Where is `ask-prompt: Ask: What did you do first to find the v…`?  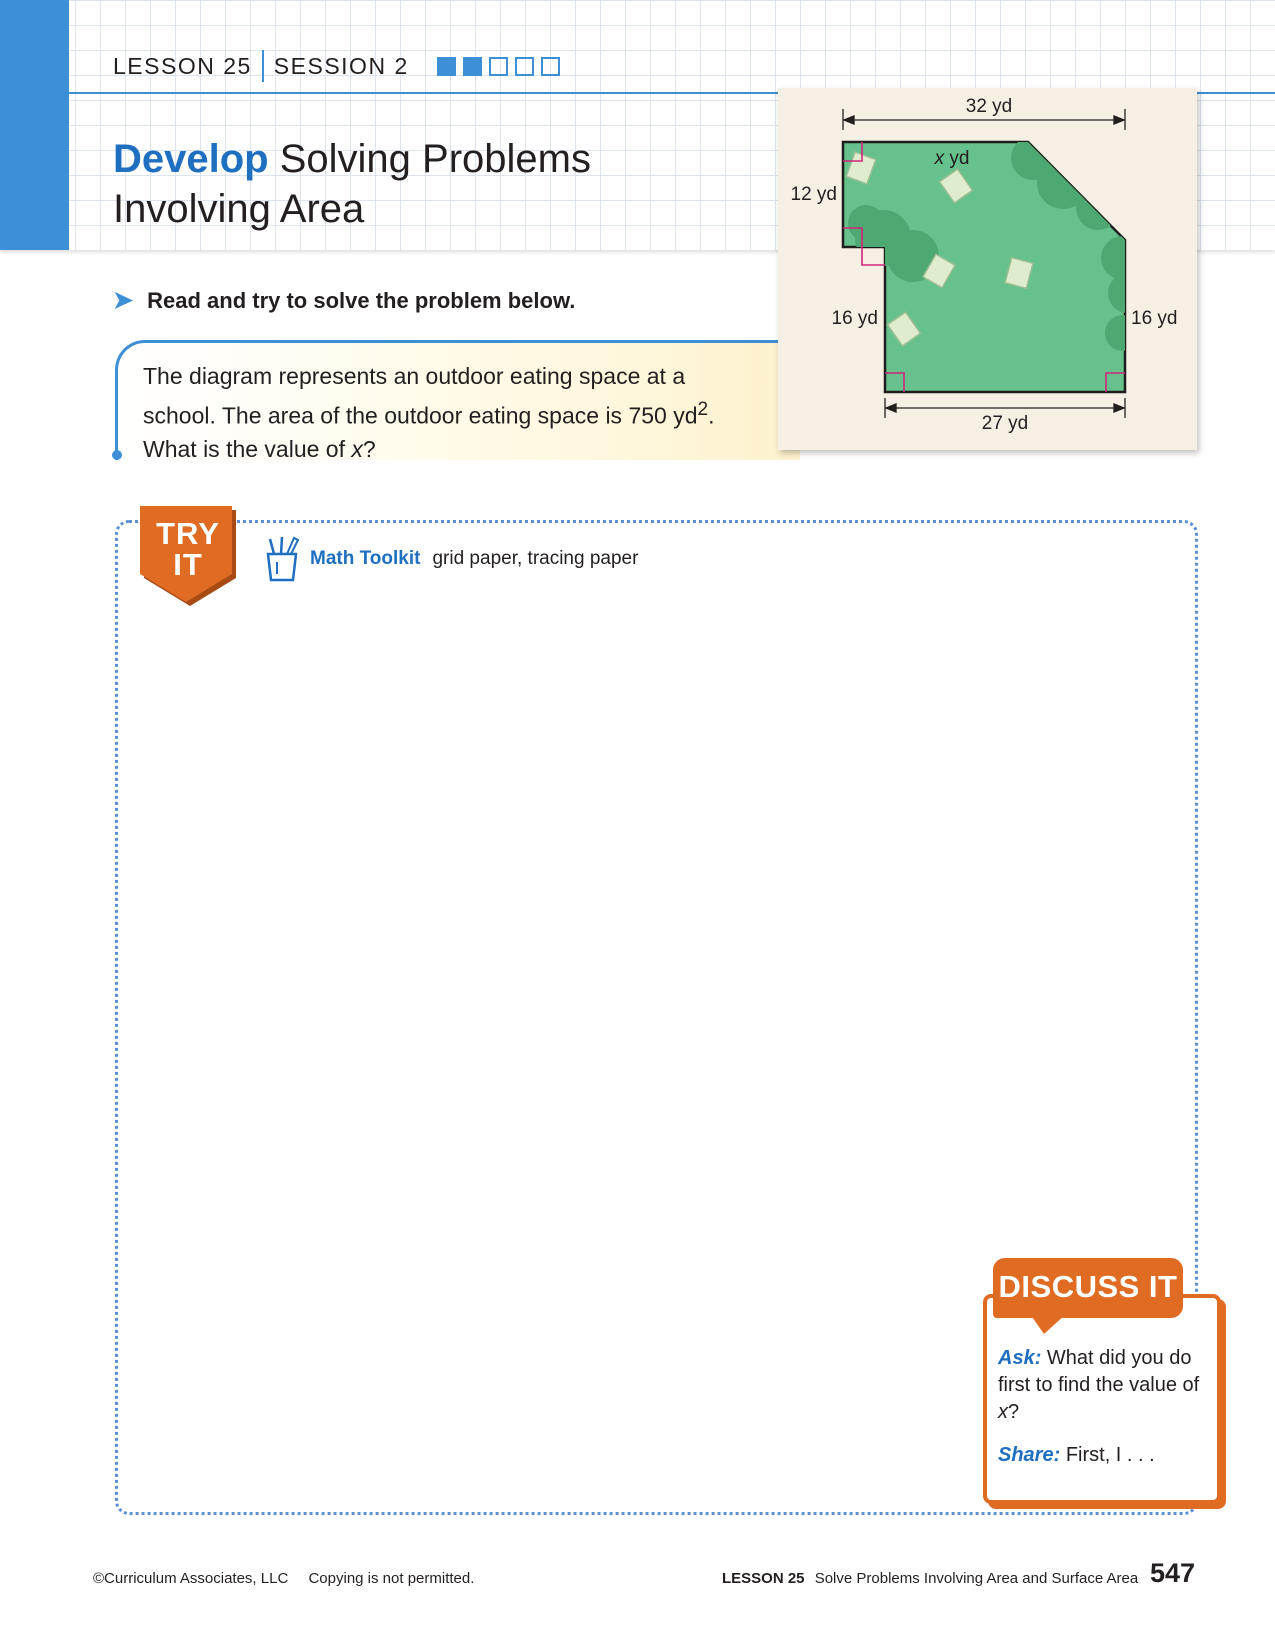 ask-prompt: Ask: What did you do first to find the v… is located at coordinates (1100, 1385).